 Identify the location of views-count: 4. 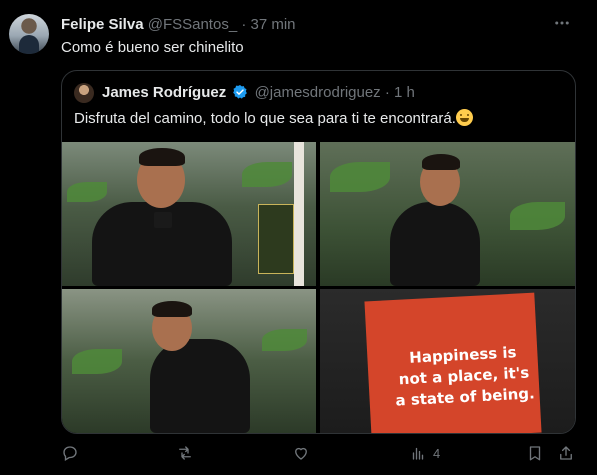
(437, 453).